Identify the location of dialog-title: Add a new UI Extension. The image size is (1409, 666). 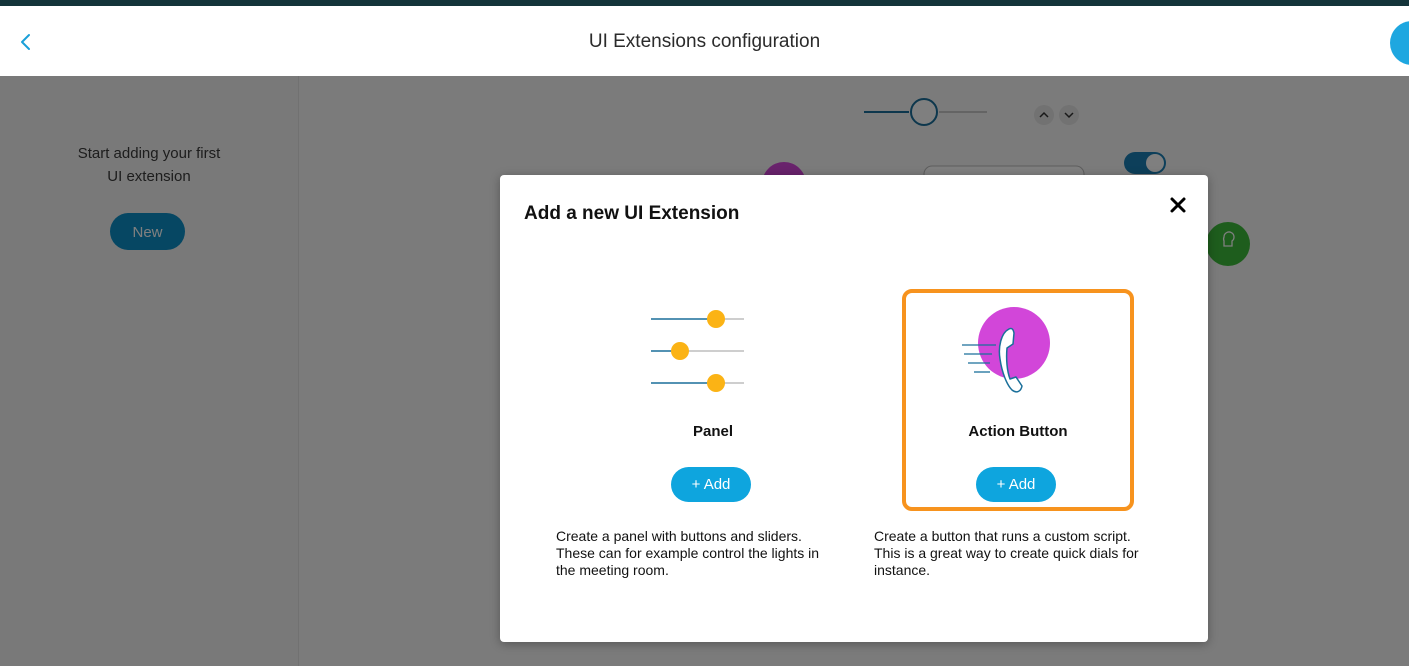
(632, 213).